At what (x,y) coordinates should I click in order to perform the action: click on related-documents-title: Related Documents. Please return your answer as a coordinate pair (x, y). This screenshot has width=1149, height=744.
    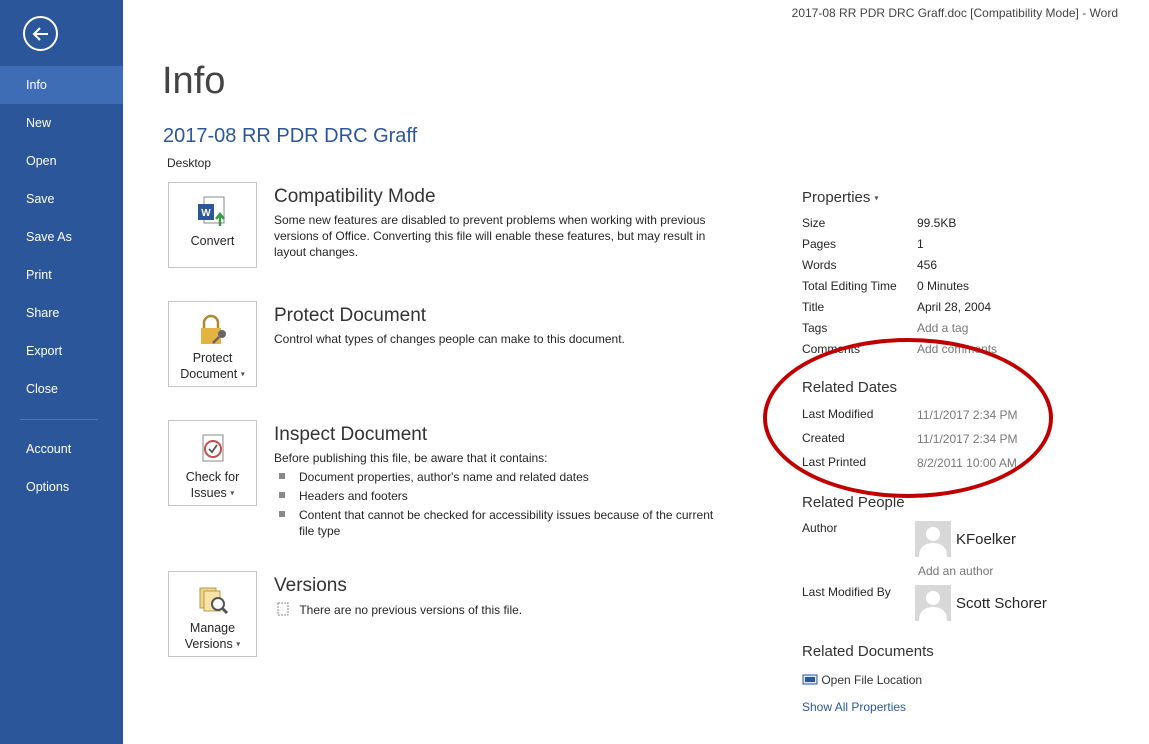
    Looking at the image, I should click on (868, 651).